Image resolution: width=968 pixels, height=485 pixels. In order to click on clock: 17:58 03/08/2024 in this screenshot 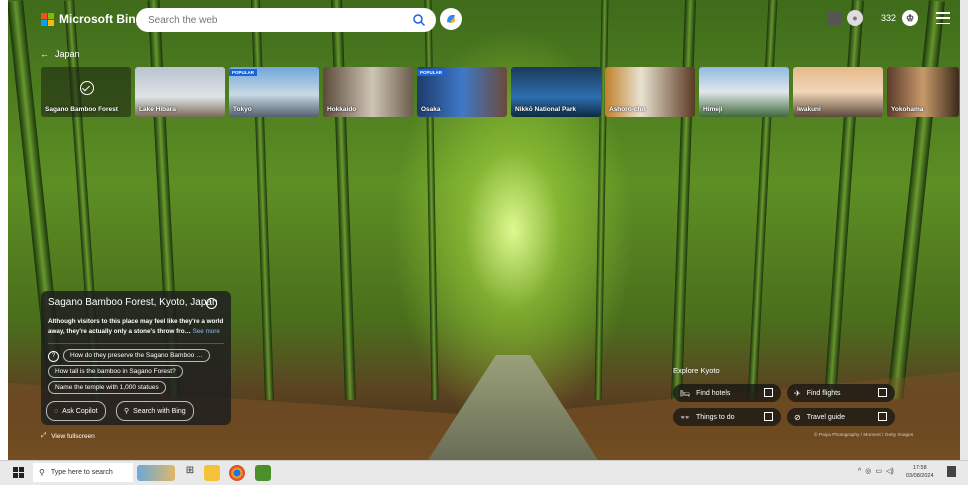, I will do `click(920, 472)`.